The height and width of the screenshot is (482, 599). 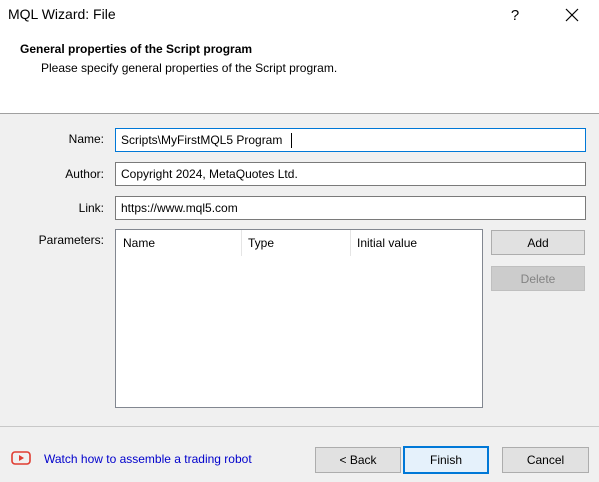 I want to click on title-bar: MQL Wizard: File ?, so click(x=299, y=15).